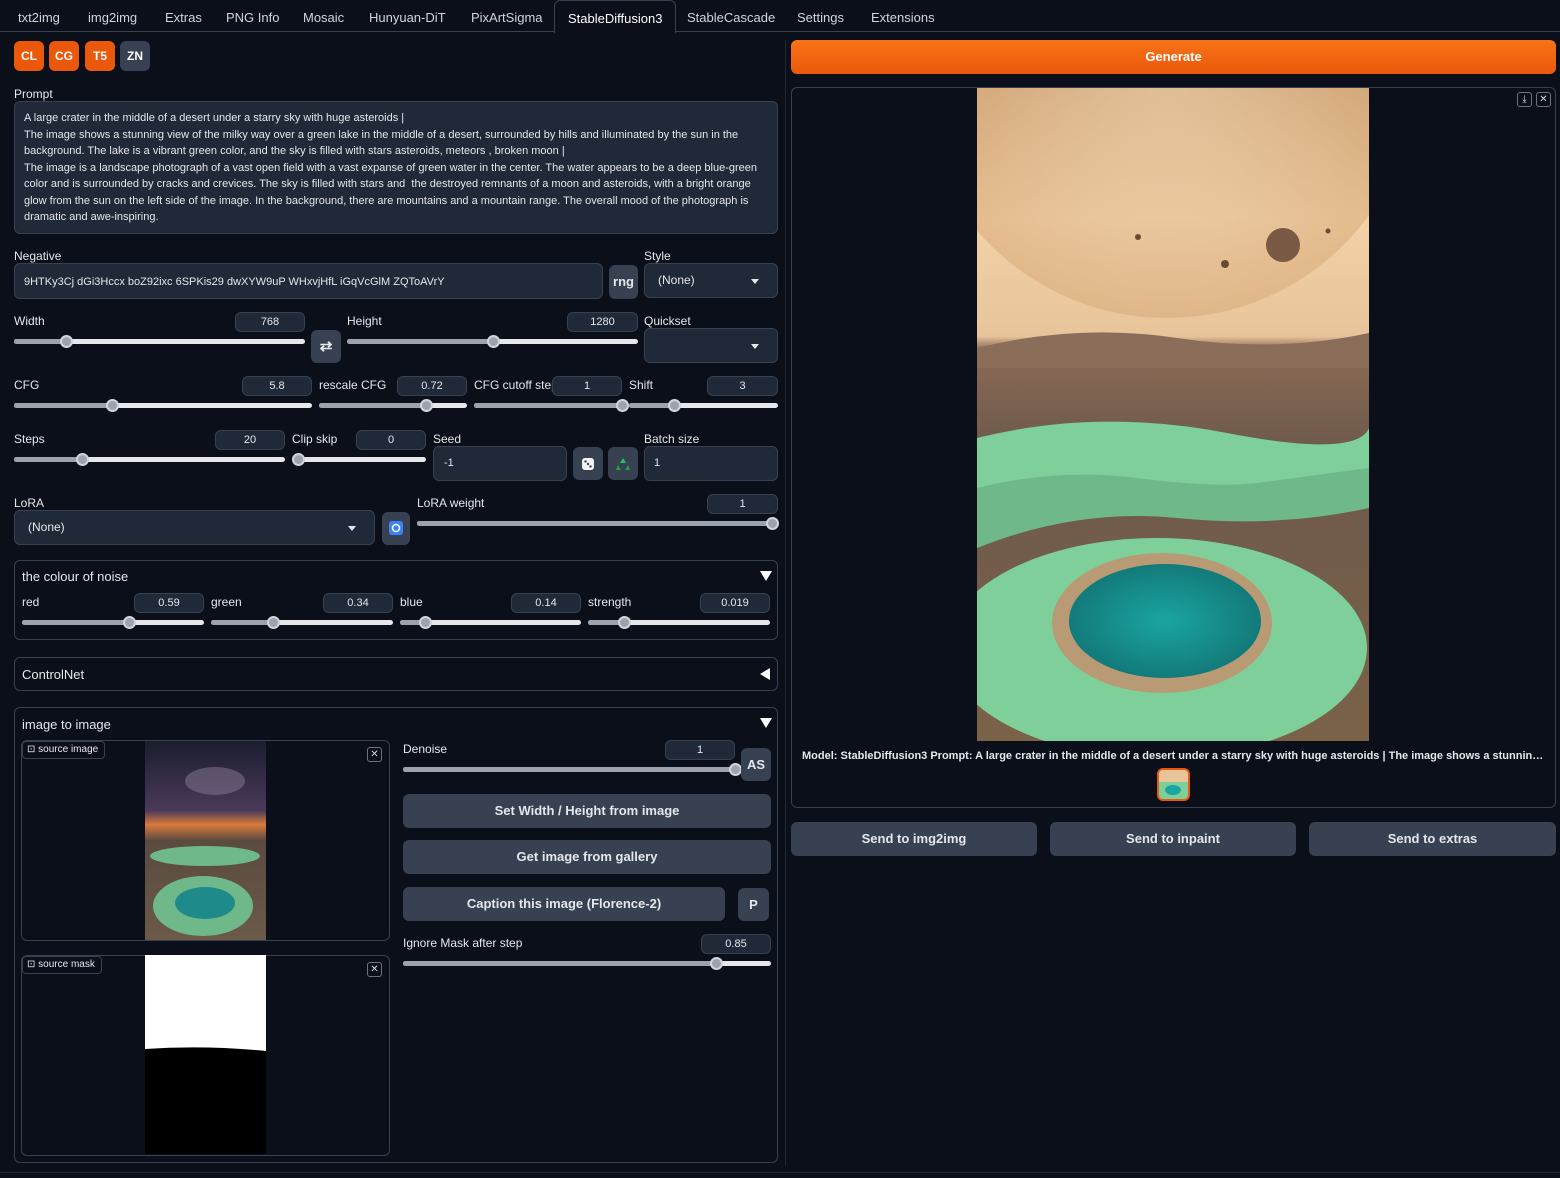  Describe the element at coordinates (736, 944) in the screenshot. I see `ignore-mask-input: 0.85` at that location.